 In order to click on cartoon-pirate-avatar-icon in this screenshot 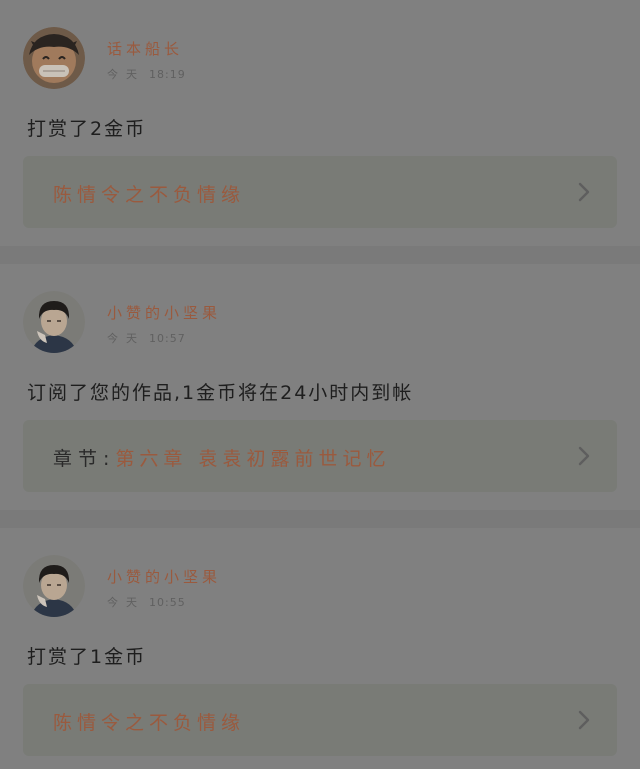, I will do `click(54, 58)`.